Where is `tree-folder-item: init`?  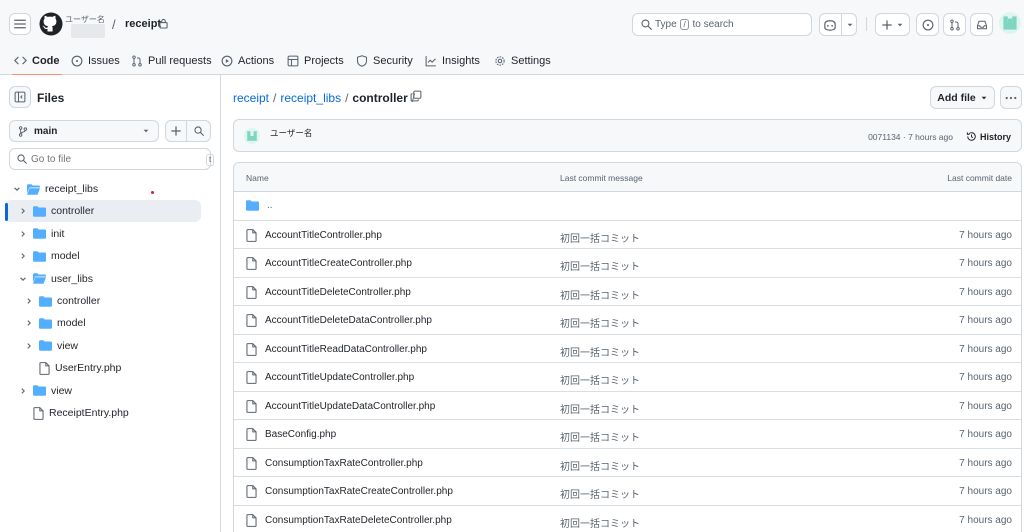 tree-folder-item: init is located at coordinates (103, 234).